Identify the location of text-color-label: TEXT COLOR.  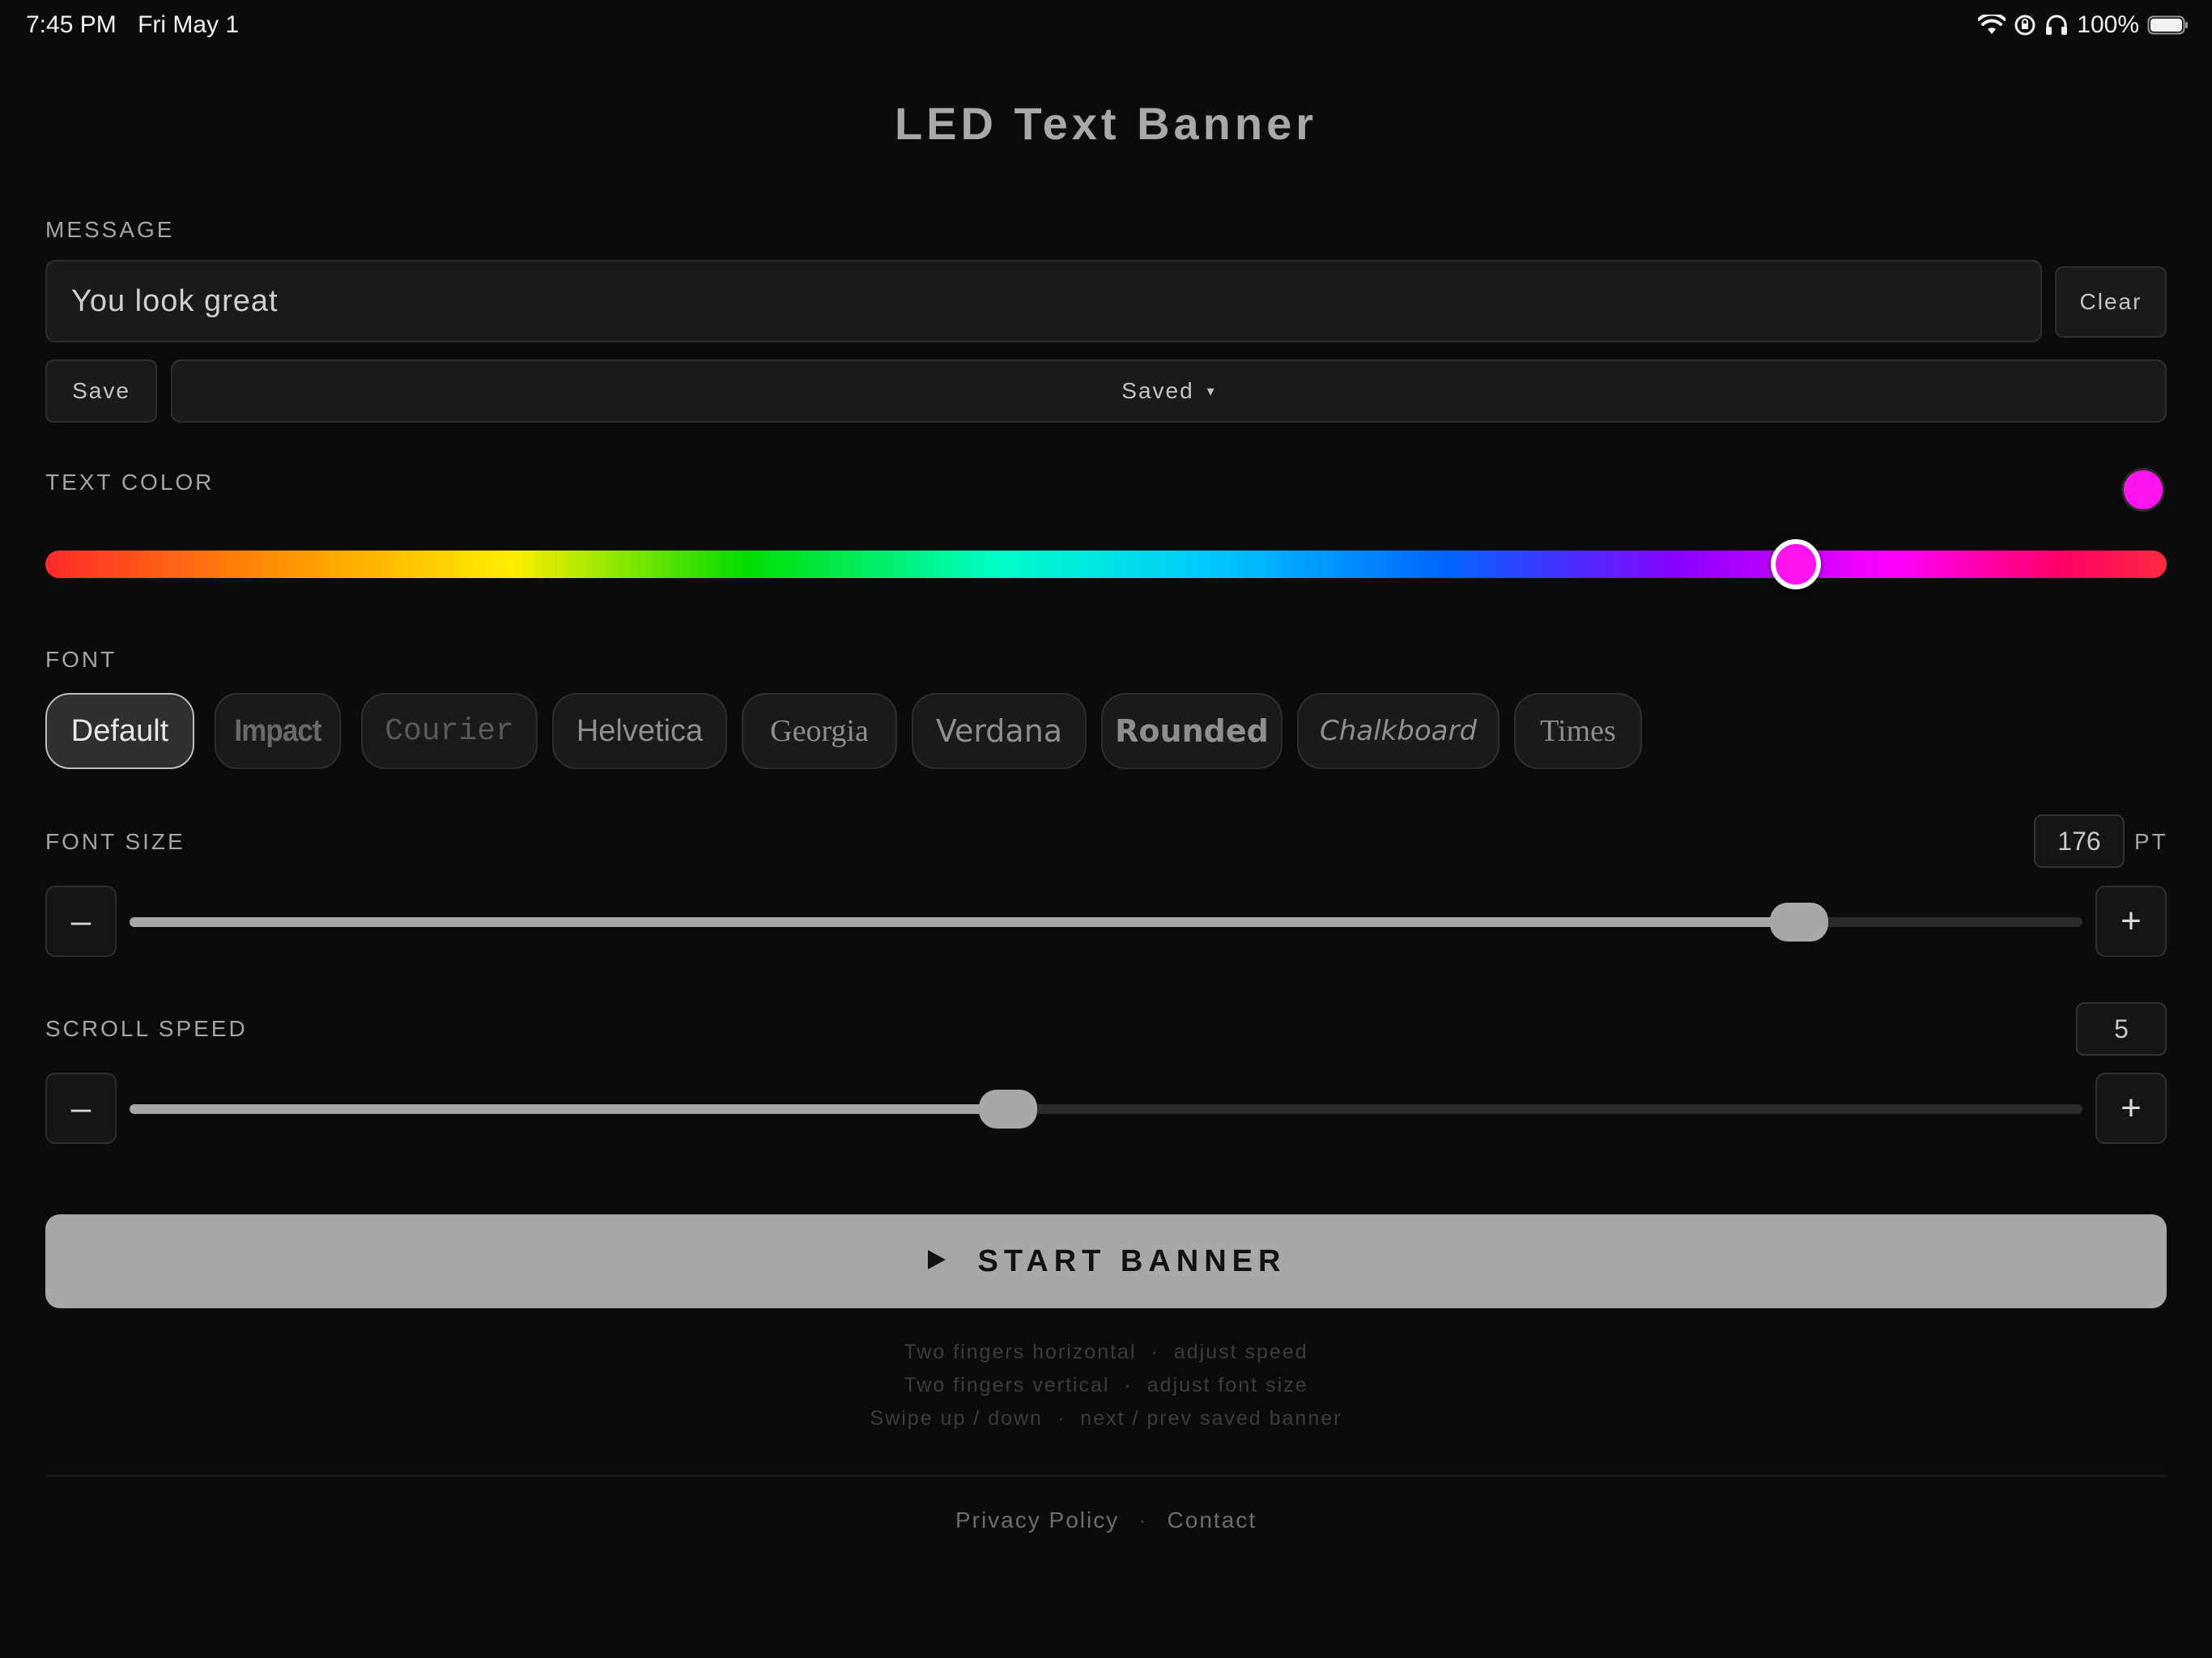
(130, 482).